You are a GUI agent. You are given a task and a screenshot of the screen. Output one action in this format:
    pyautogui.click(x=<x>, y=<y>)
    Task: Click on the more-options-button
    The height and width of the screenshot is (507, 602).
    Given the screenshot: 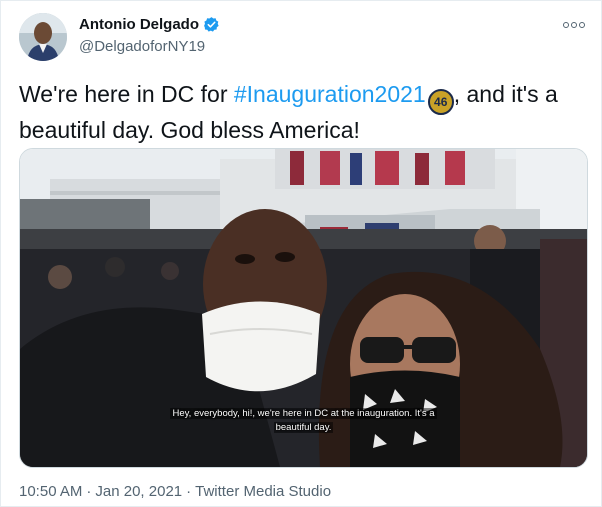 What is the action you would take?
    pyautogui.click(x=574, y=25)
    